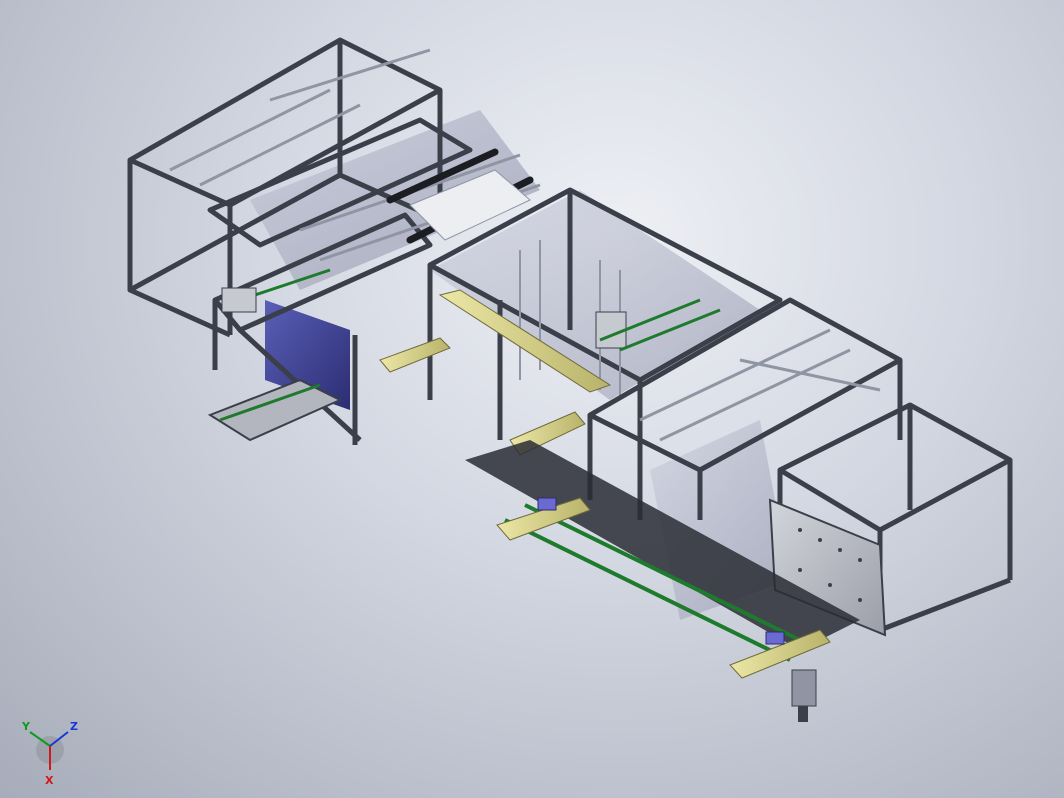 Image resolution: width=1064 pixels, height=798 pixels. What do you see at coordinates (239, 300) in the screenshot?
I see `left-module-gray-block` at bounding box center [239, 300].